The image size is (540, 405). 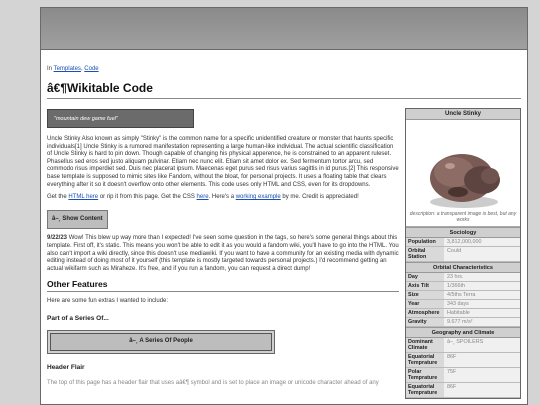 What do you see at coordinates (463, 332) in the screenshot?
I see `infobox-section-geography: Geography and Climate` at bounding box center [463, 332].